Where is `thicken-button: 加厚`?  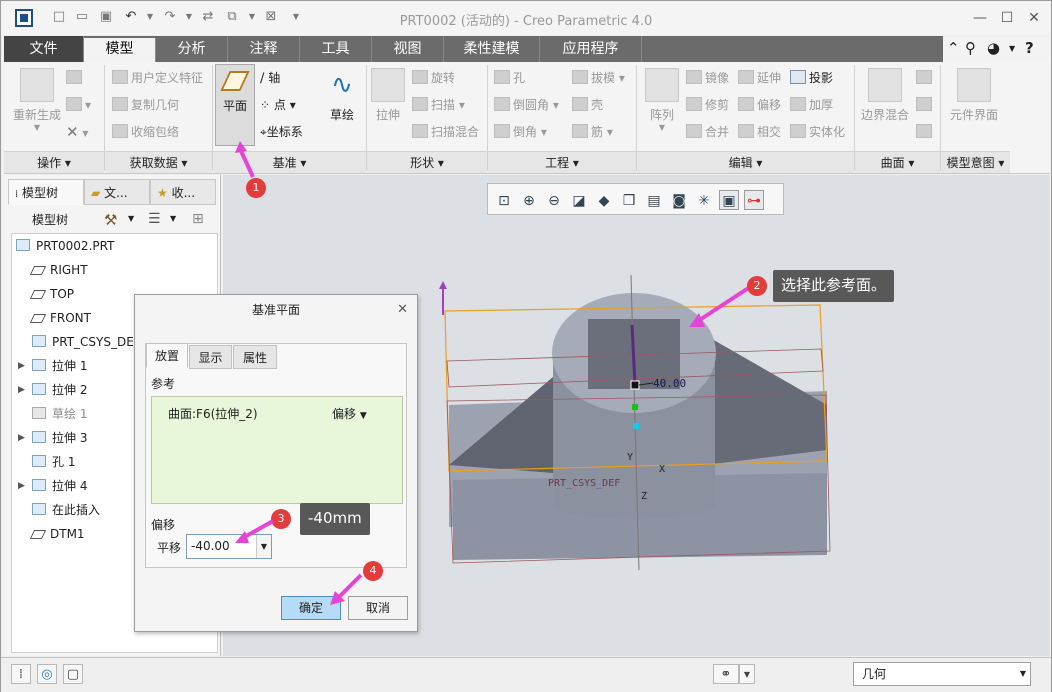 thicken-button: 加厚 is located at coordinates (811, 105).